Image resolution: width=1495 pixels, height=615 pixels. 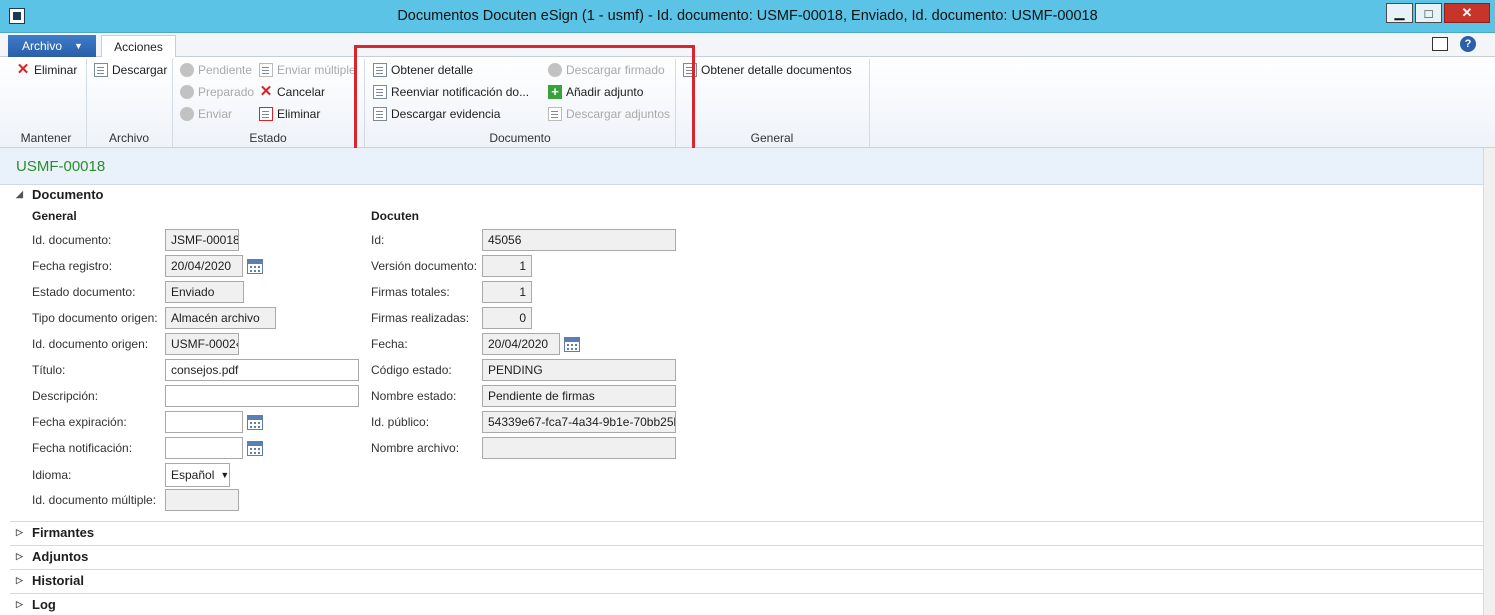 What do you see at coordinates (507, 292) in the screenshot?
I see `firmas-totales-field: 1` at bounding box center [507, 292].